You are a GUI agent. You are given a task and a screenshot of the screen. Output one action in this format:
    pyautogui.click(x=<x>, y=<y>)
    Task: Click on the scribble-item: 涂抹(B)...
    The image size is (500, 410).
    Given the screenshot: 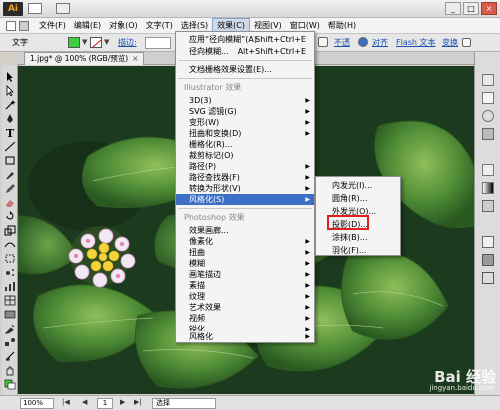 What is the action you would take?
    pyautogui.click(x=358, y=237)
    